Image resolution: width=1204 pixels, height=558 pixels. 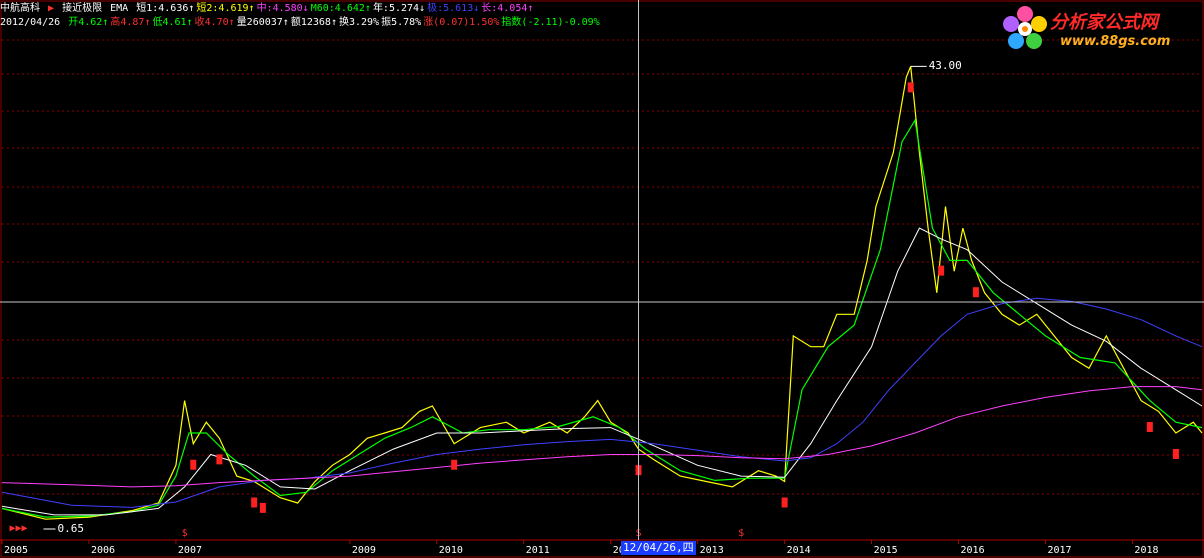 What do you see at coordinates (451, 550) in the screenshot?
I see `x-tick-label-4: 2010` at bounding box center [451, 550].